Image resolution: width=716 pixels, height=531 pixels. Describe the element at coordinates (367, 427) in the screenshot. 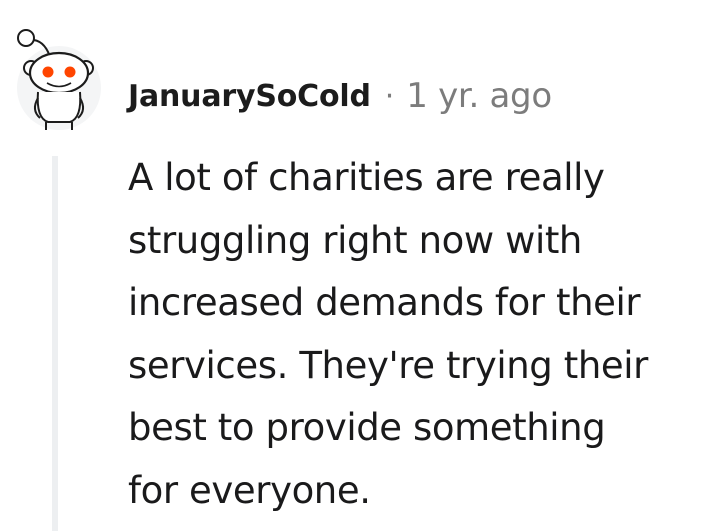

I see `comment-body-line: best to provide something` at that location.